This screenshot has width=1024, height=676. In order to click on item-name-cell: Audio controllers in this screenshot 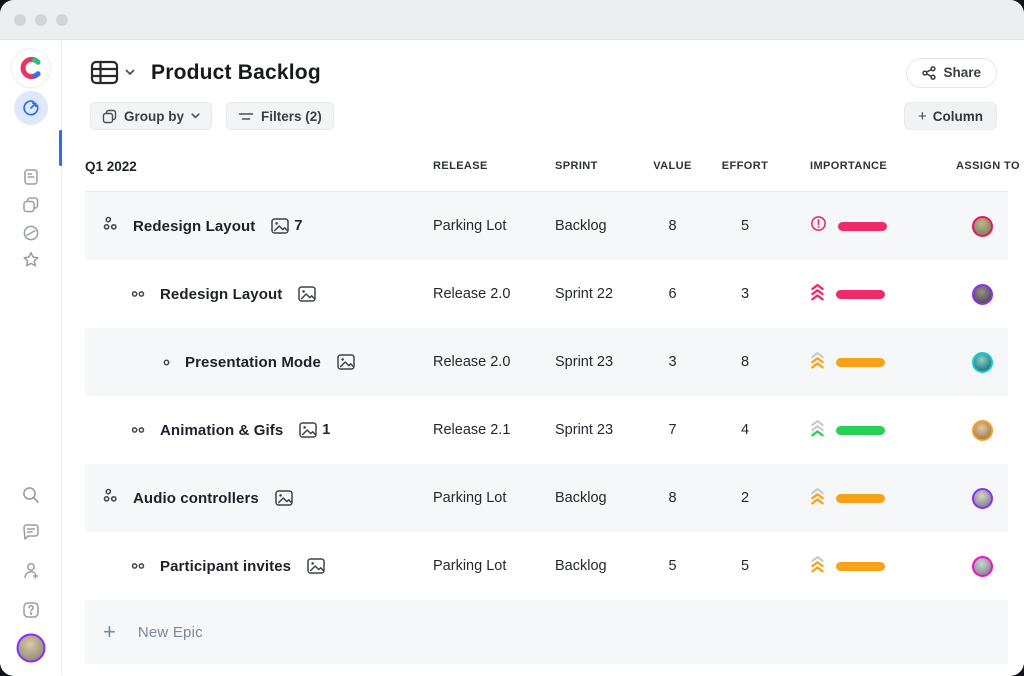, I will do `click(259, 498)`.